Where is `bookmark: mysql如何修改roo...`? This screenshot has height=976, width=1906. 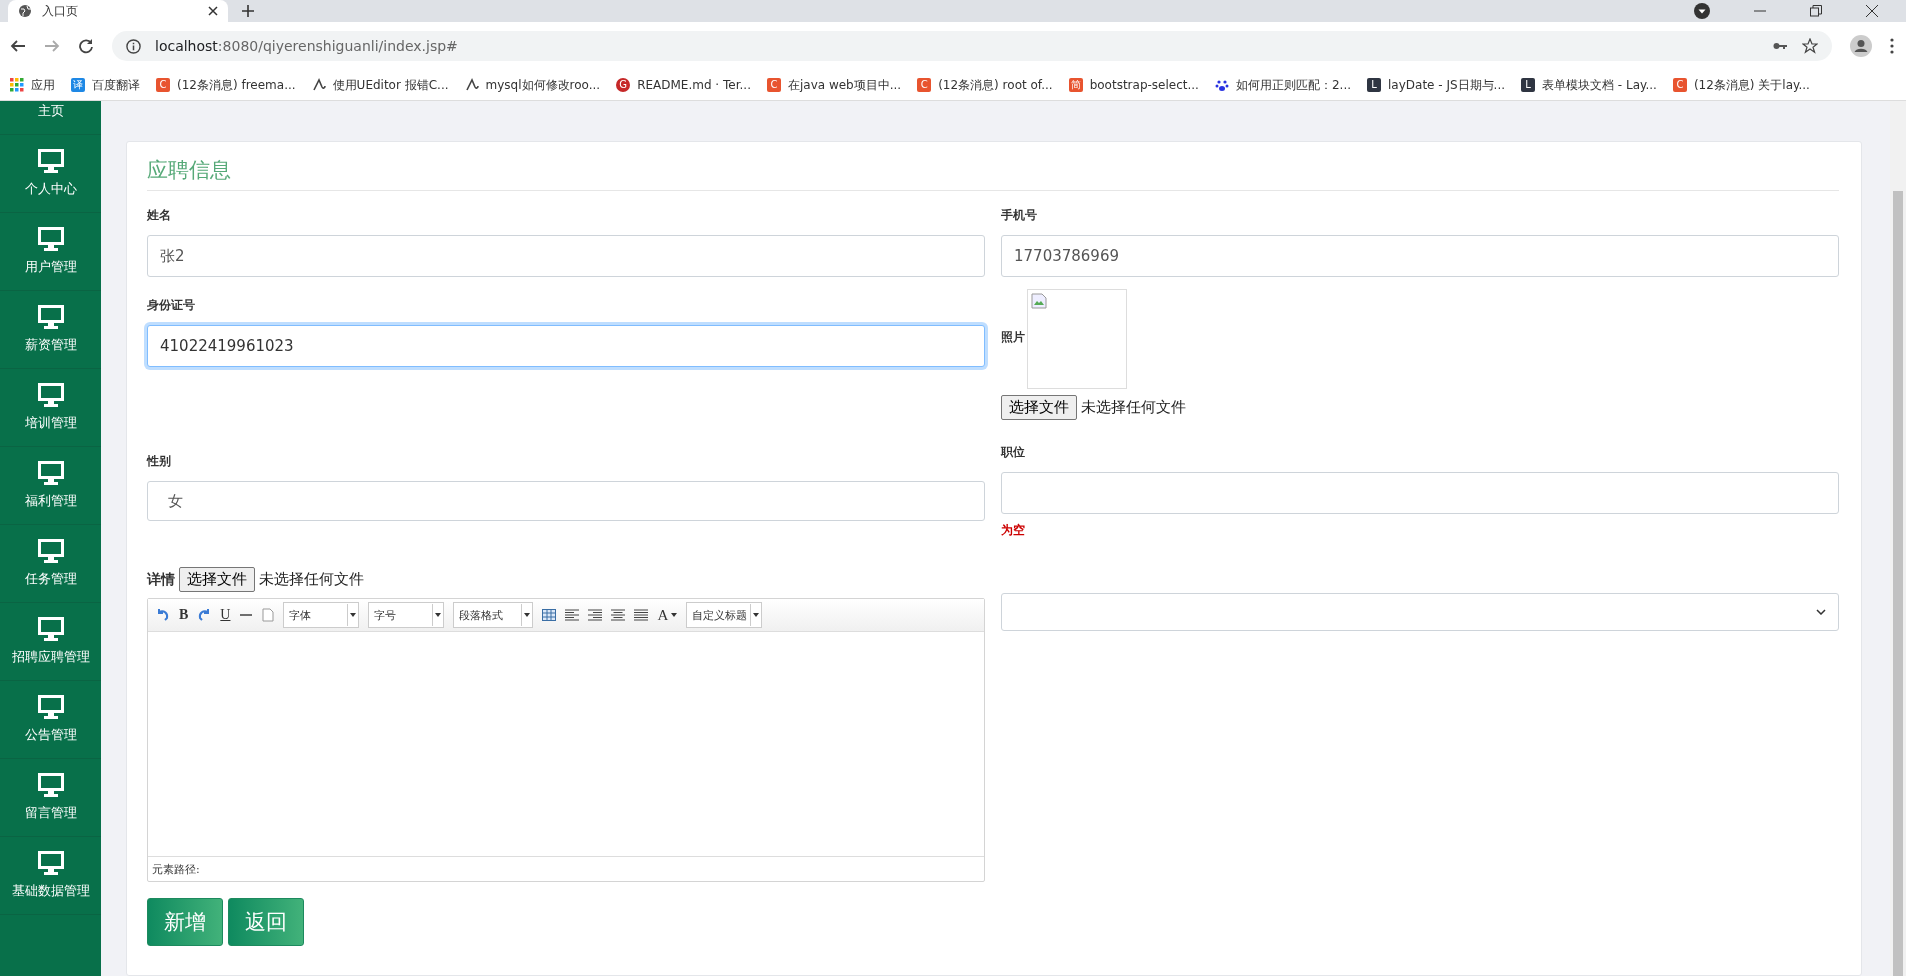 bookmark: mysql如何修改roo... is located at coordinates (532, 85).